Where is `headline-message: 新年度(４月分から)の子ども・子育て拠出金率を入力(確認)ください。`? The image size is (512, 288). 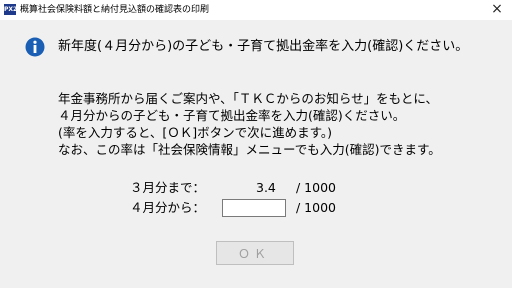
headline-message: 新年度(４月分から)の子ども・子育て拠出金率を入力(確認)ください。 is located at coordinates (263, 46).